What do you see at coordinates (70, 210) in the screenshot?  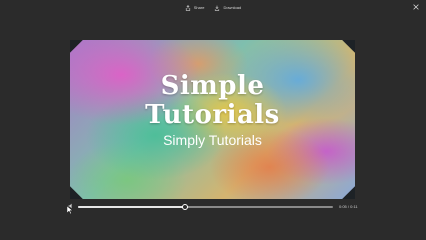 I see `mouse-cursor-icon` at bounding box center [70, 210].